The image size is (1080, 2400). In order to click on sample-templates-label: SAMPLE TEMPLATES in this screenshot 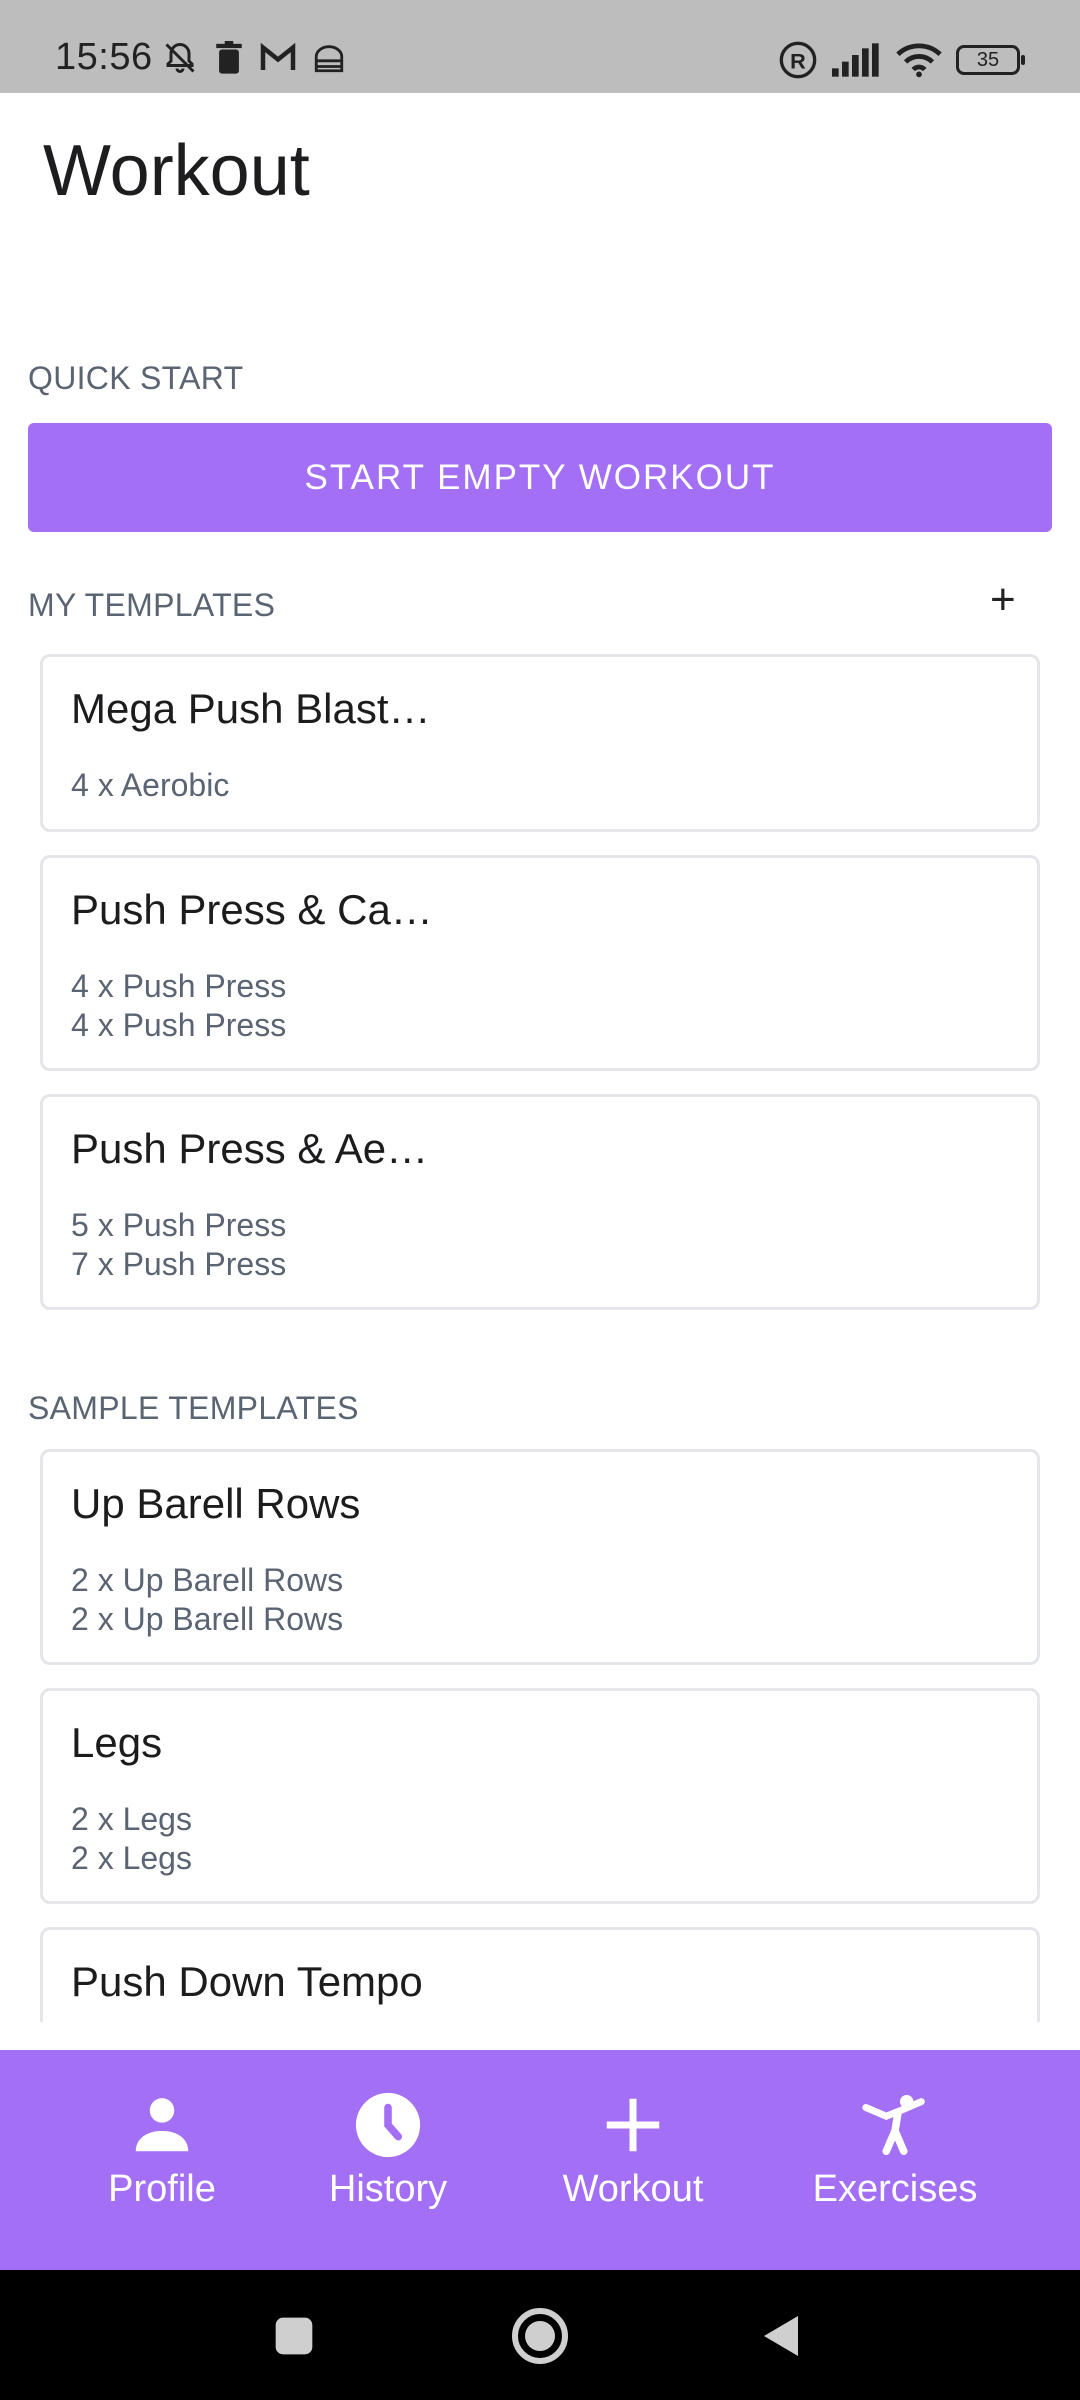, I will do `click(193, 1408)`.